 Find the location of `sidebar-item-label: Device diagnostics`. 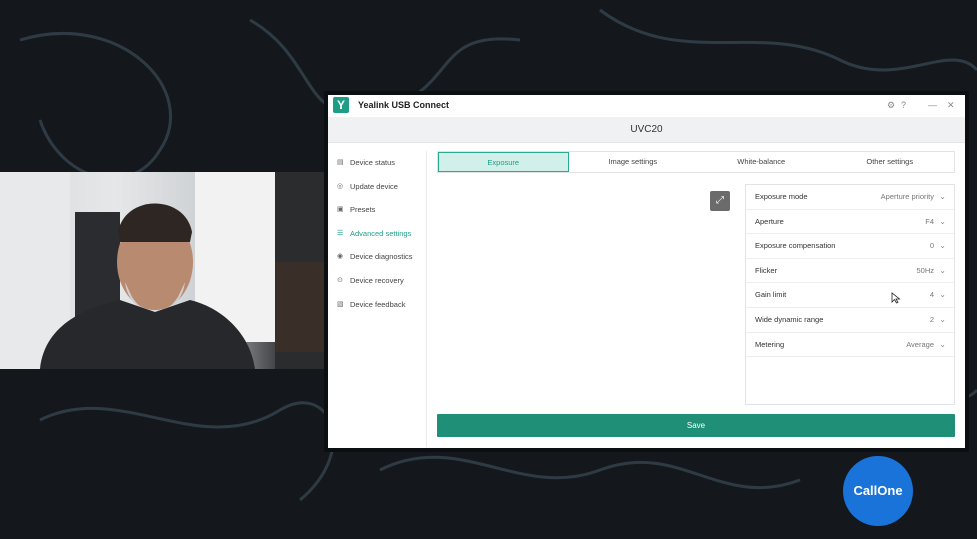

sidebar-item-label: Device diagnostics is located at coordinates (381, 257).